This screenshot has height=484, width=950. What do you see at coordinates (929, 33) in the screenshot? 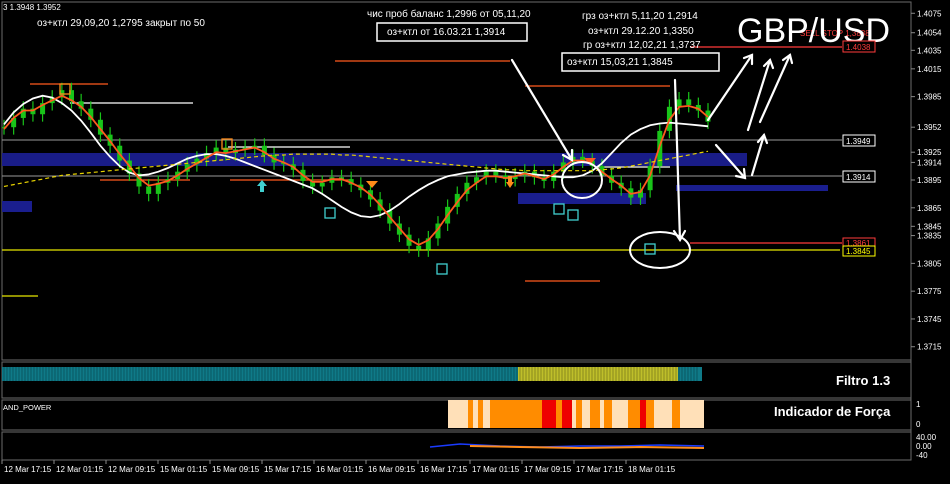
I see `price-tick-label: 1.4054` at bounding box center [929, 33].